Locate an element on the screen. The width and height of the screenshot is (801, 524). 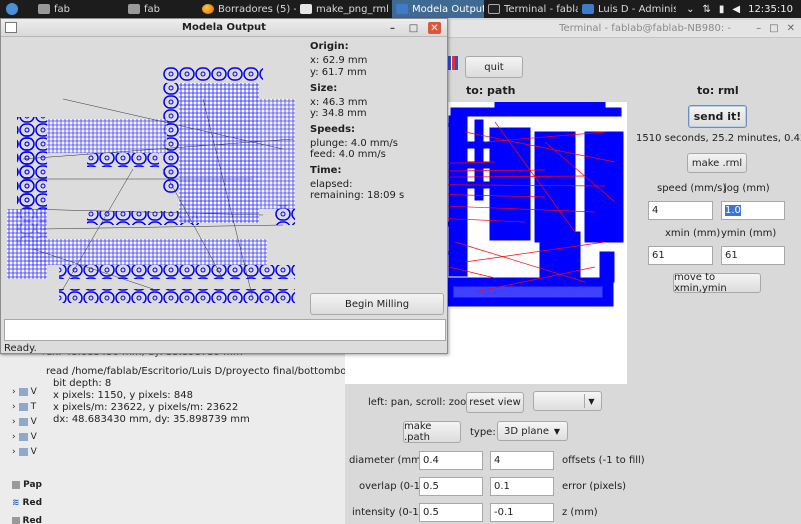
modela-window-title: Modela Output is located at coordinates (224, 27).